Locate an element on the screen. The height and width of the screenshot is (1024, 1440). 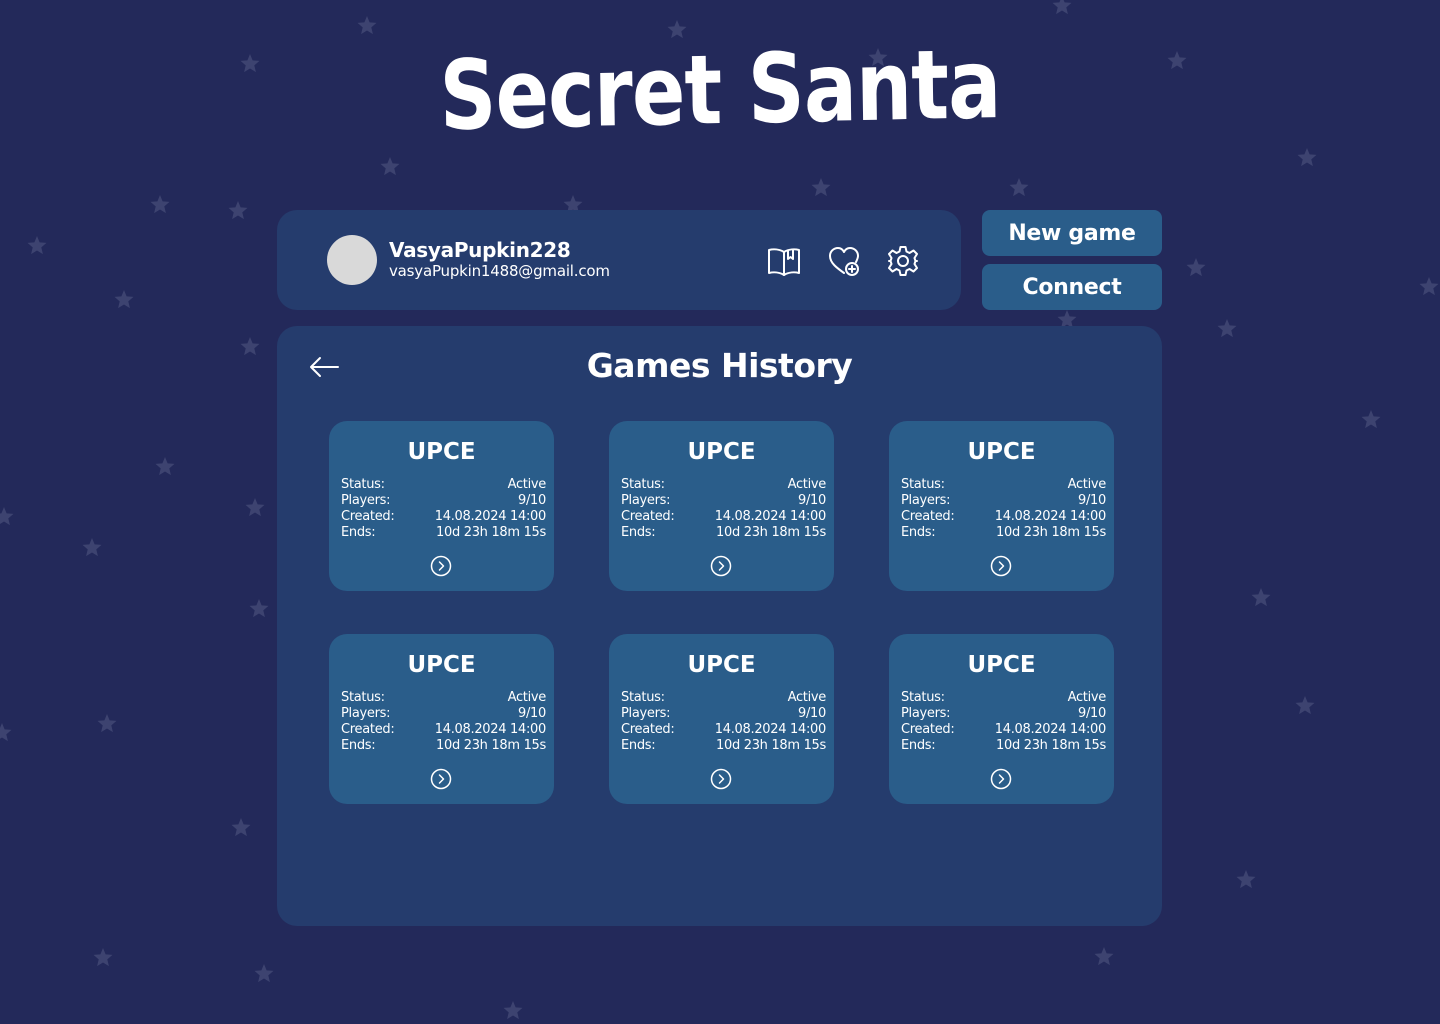
heart-plus-icon is located at coordinates (844, 261).